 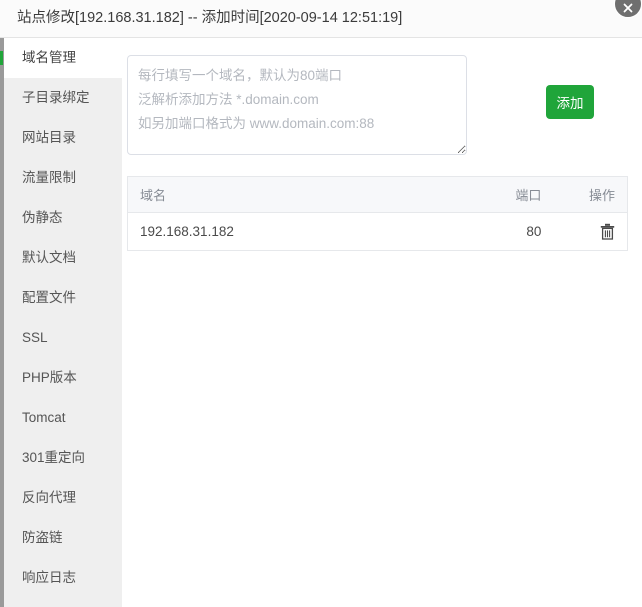 I want to click on column-header-domain: 域名, so click(x=293, y=194).